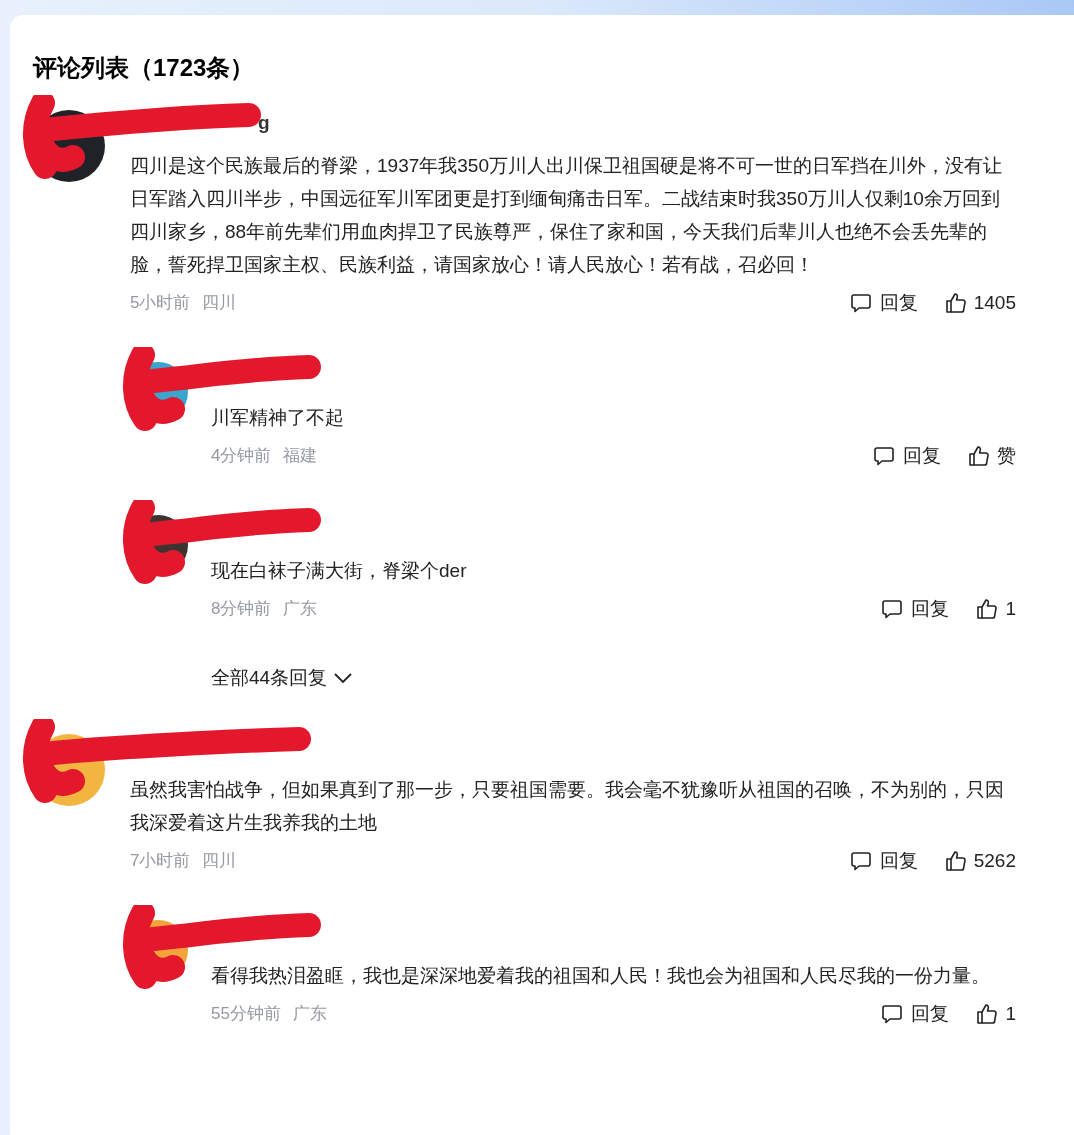  I want to click on comment-text: 看得我热泪盈眶，我也是深深地爱着我的祖国和人民！我也会为祖国和人民尽我的一份力量。, so click(601, 976).